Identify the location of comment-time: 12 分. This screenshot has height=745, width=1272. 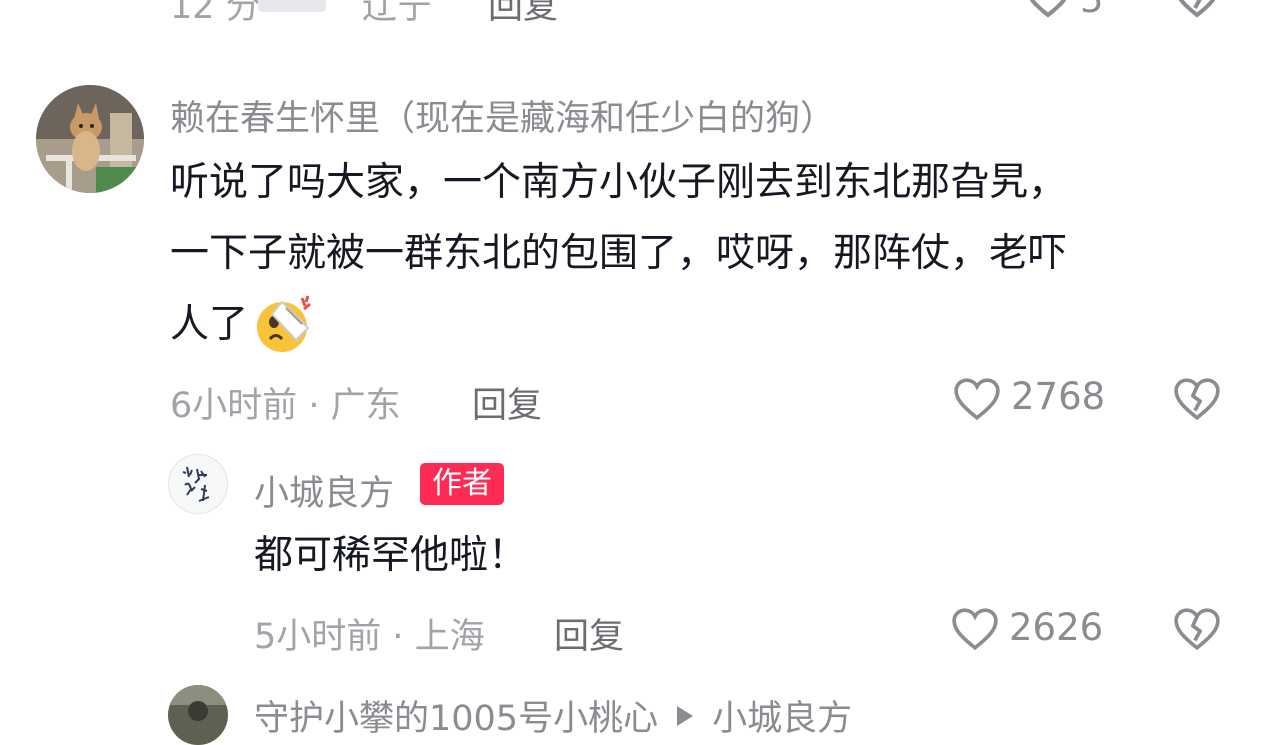
(215, 13).